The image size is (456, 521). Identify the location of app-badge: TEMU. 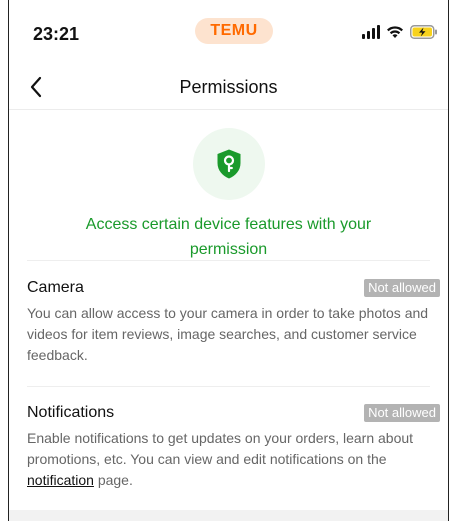
(234, 31).